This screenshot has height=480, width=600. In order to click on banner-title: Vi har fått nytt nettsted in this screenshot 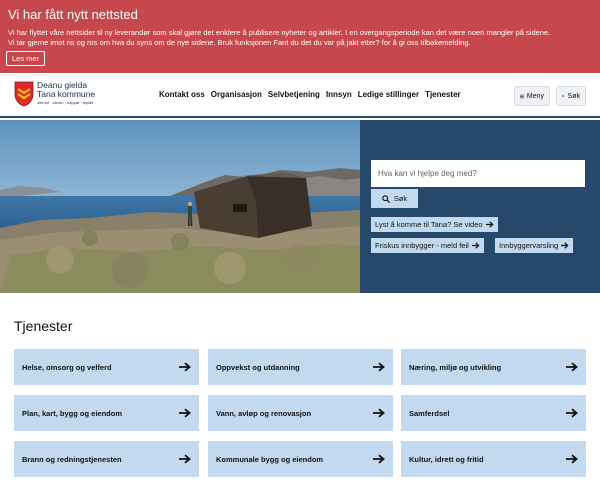, I will do `click(73, 14)`.